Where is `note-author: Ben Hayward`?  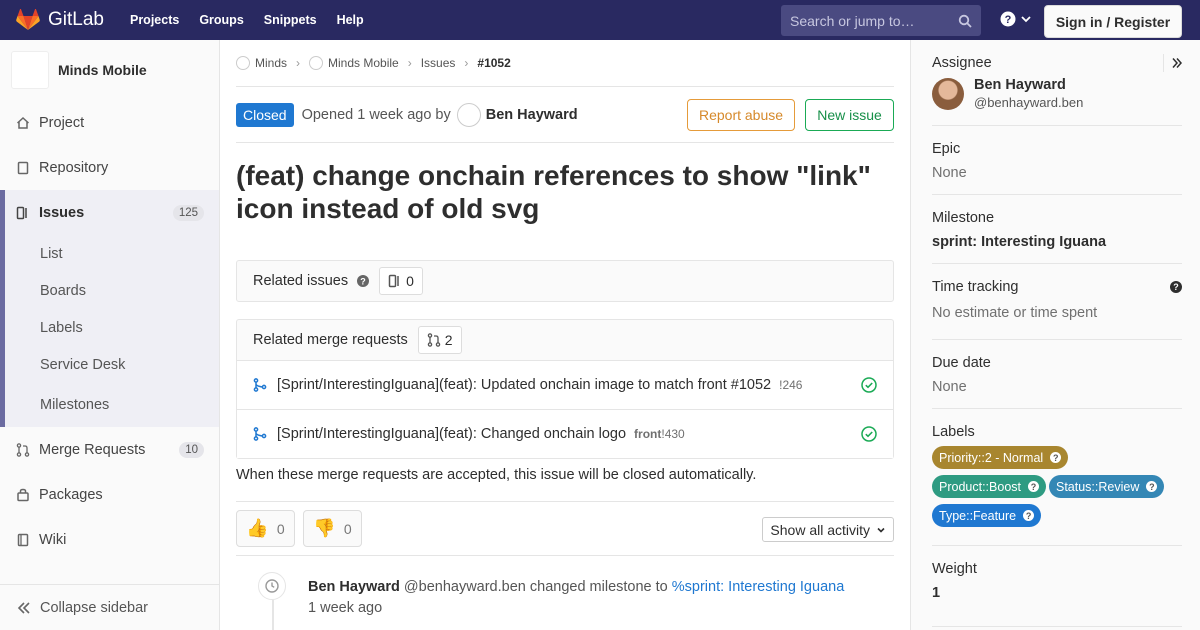
note-author: Ben Hayward is located at coordinates (354, 587).